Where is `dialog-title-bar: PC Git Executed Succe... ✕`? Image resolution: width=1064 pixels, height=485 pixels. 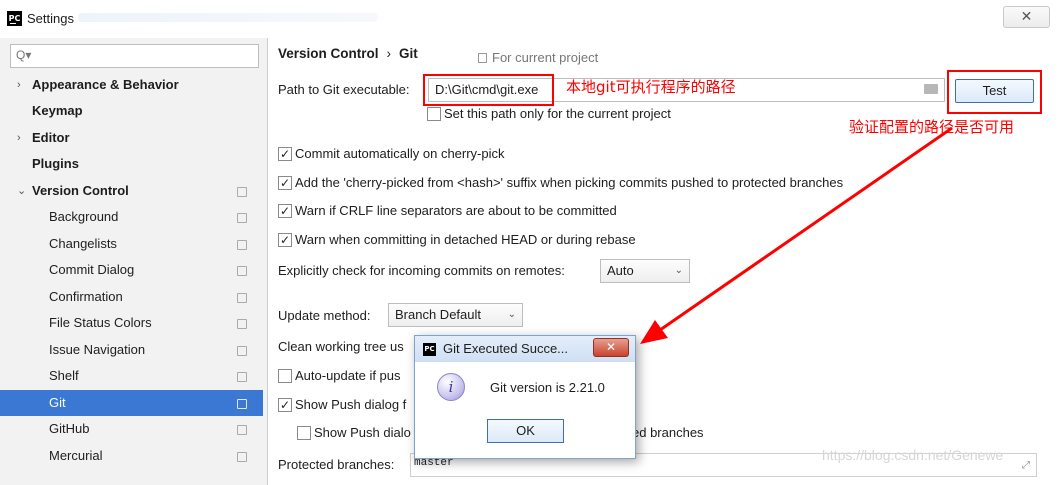
dialog-title-bar: PC Git Executed Succe... ✕ is located at coordinates (525, 349).